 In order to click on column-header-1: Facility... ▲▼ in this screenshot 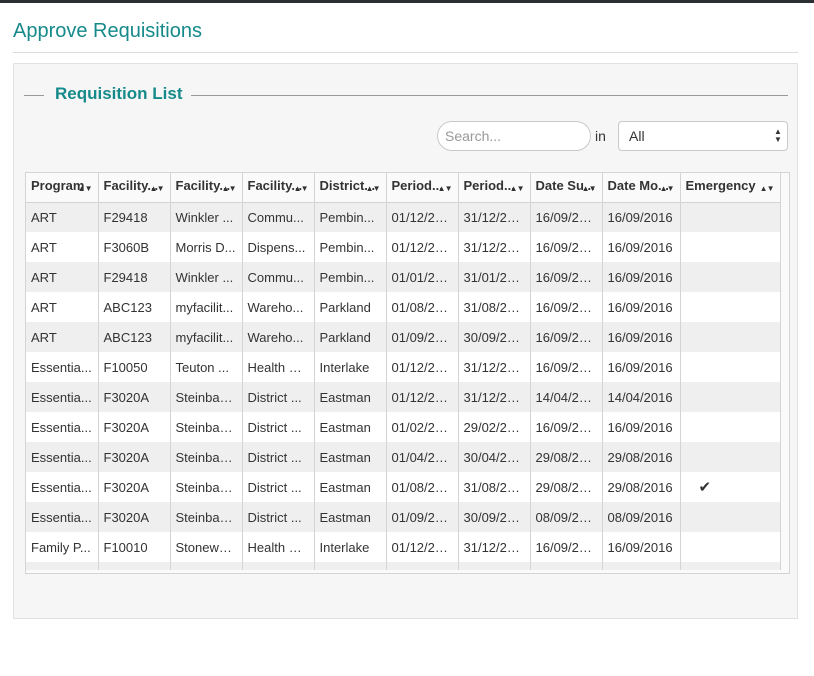, I will do `click(134, 188)`.